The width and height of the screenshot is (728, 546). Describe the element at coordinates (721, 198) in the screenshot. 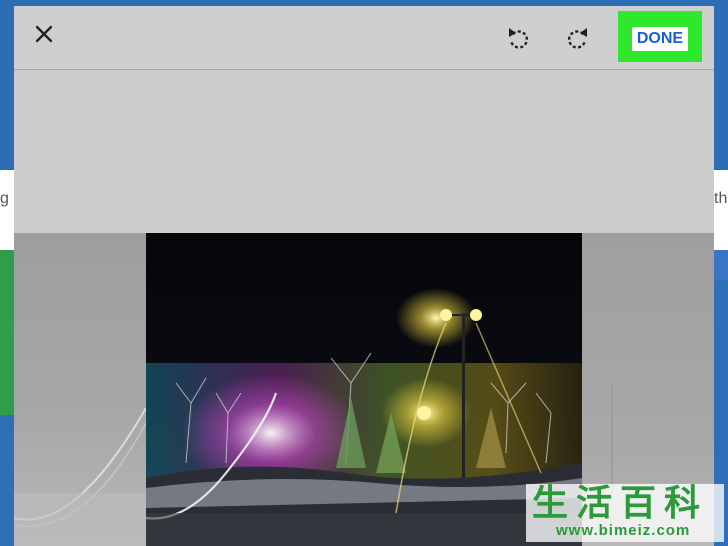

I see `background-peek-text-right: th` at that location.